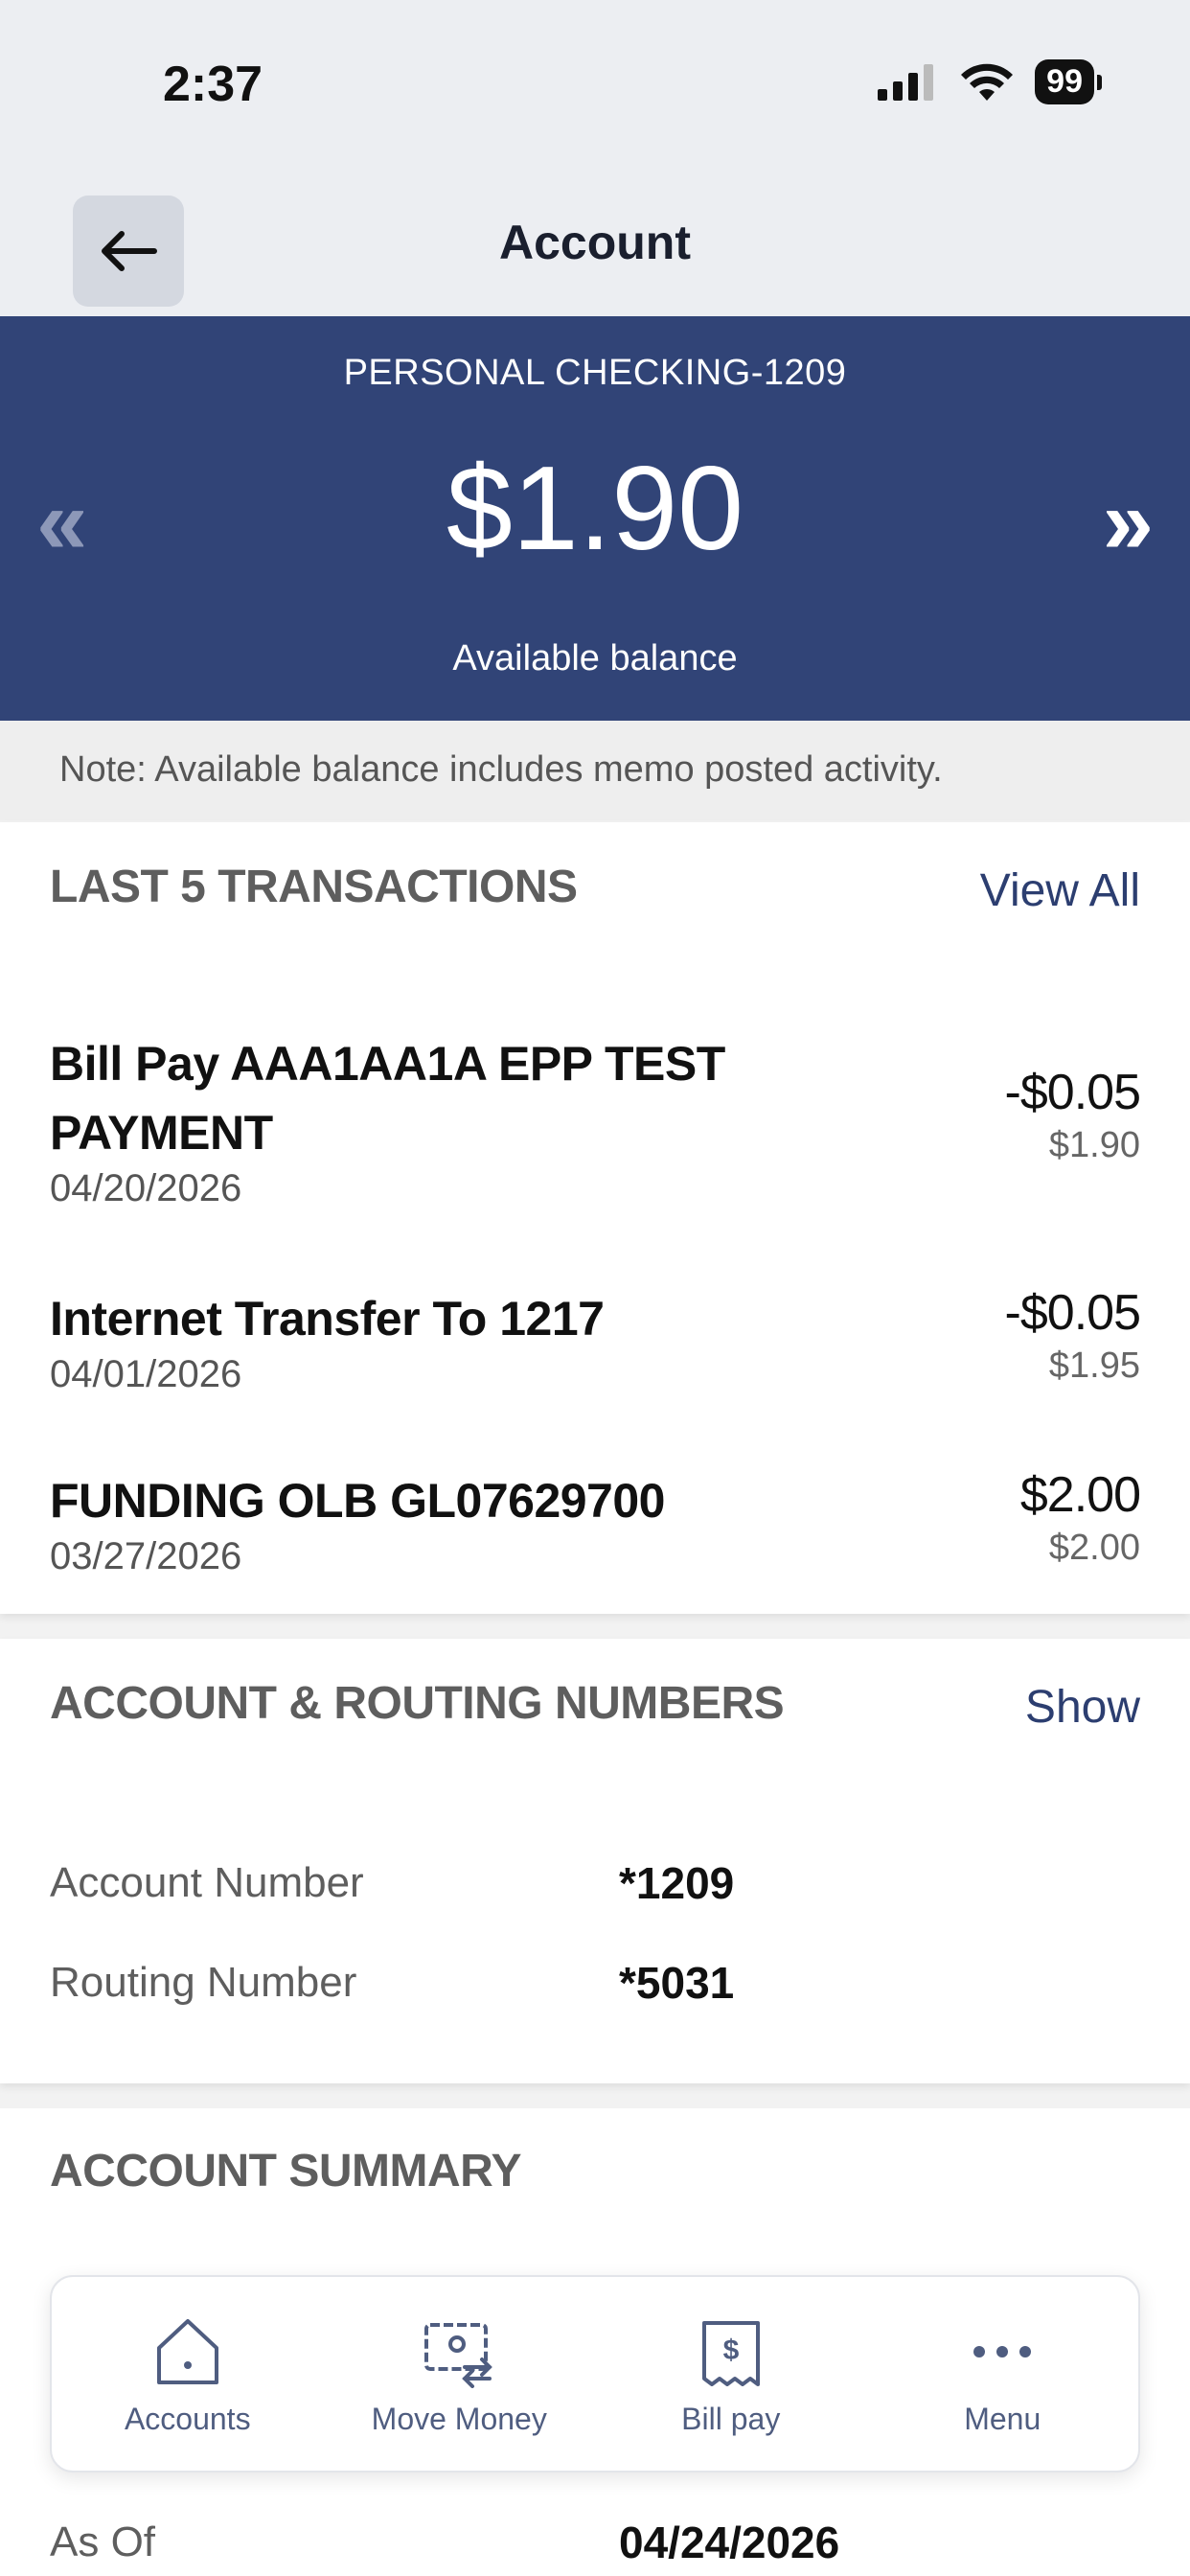  Describe the element at coordinates (207, 1882) in the screenshot. I see `account-number-label: Account Number` at that location.